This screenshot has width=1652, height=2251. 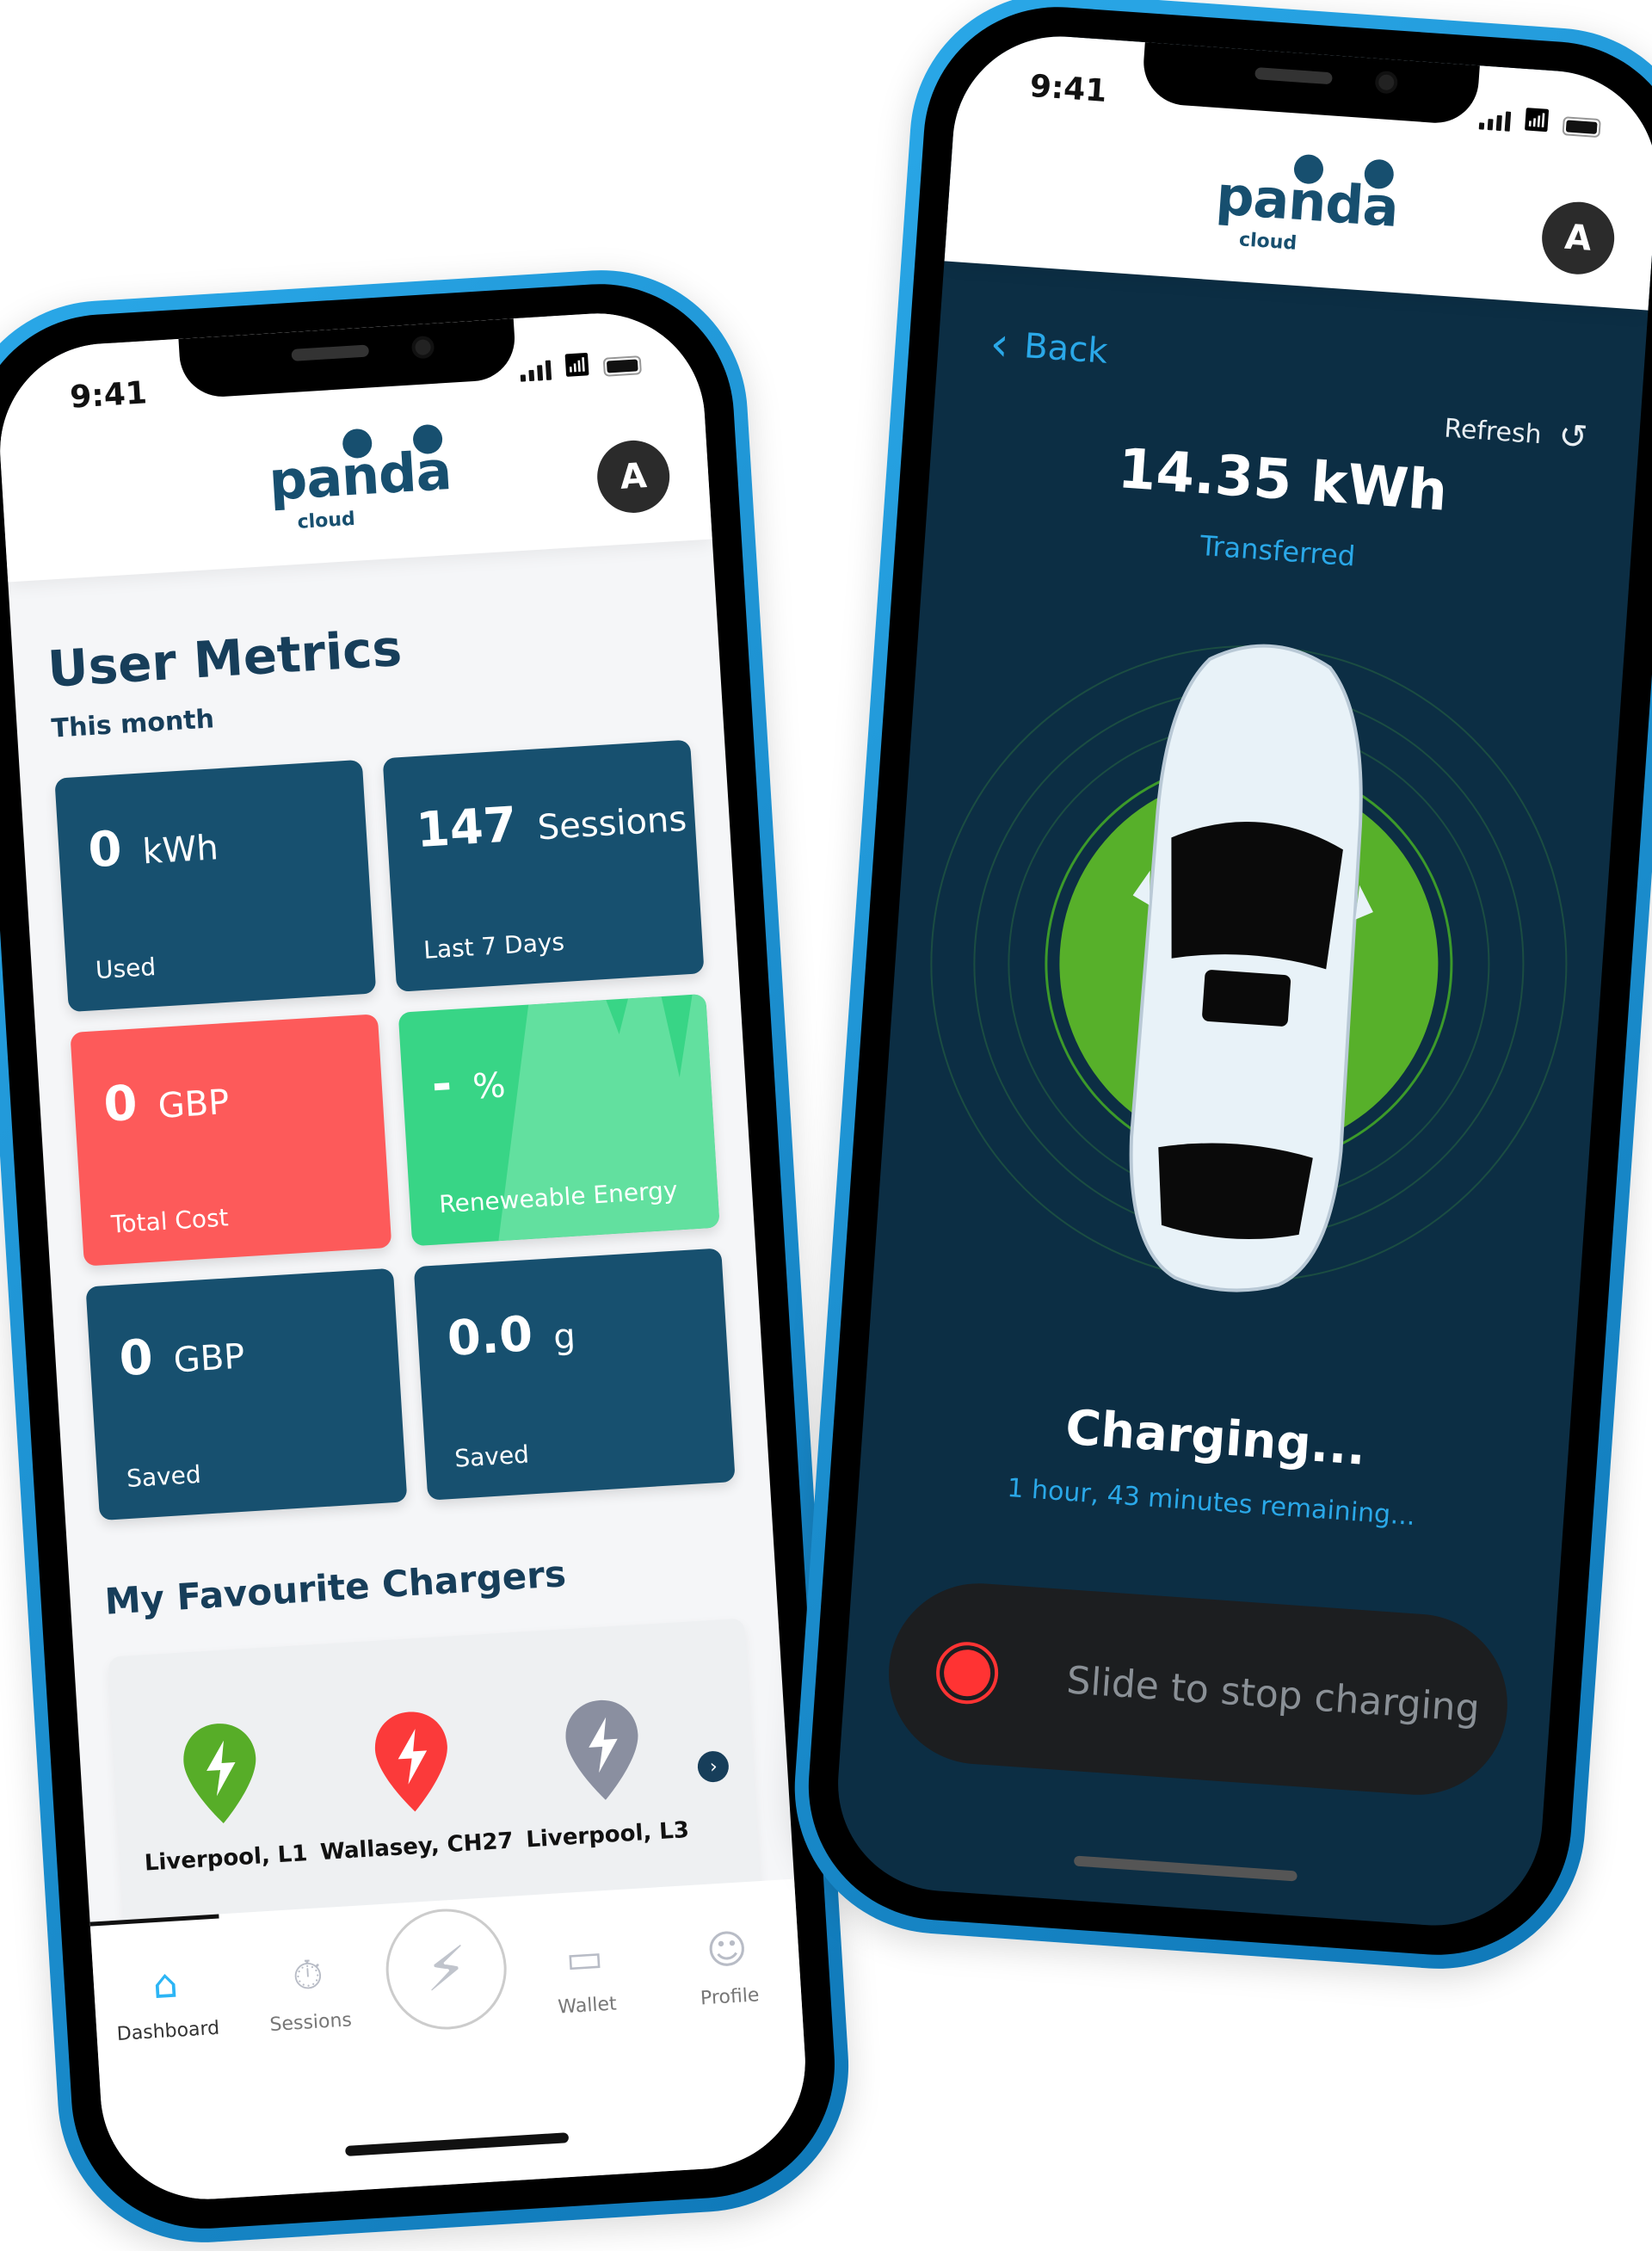 What do you see at coordinates (1516, 433) in the screenshot?
I see `refresh-button: Refresh ↺` at bounding box center [1516, 433].